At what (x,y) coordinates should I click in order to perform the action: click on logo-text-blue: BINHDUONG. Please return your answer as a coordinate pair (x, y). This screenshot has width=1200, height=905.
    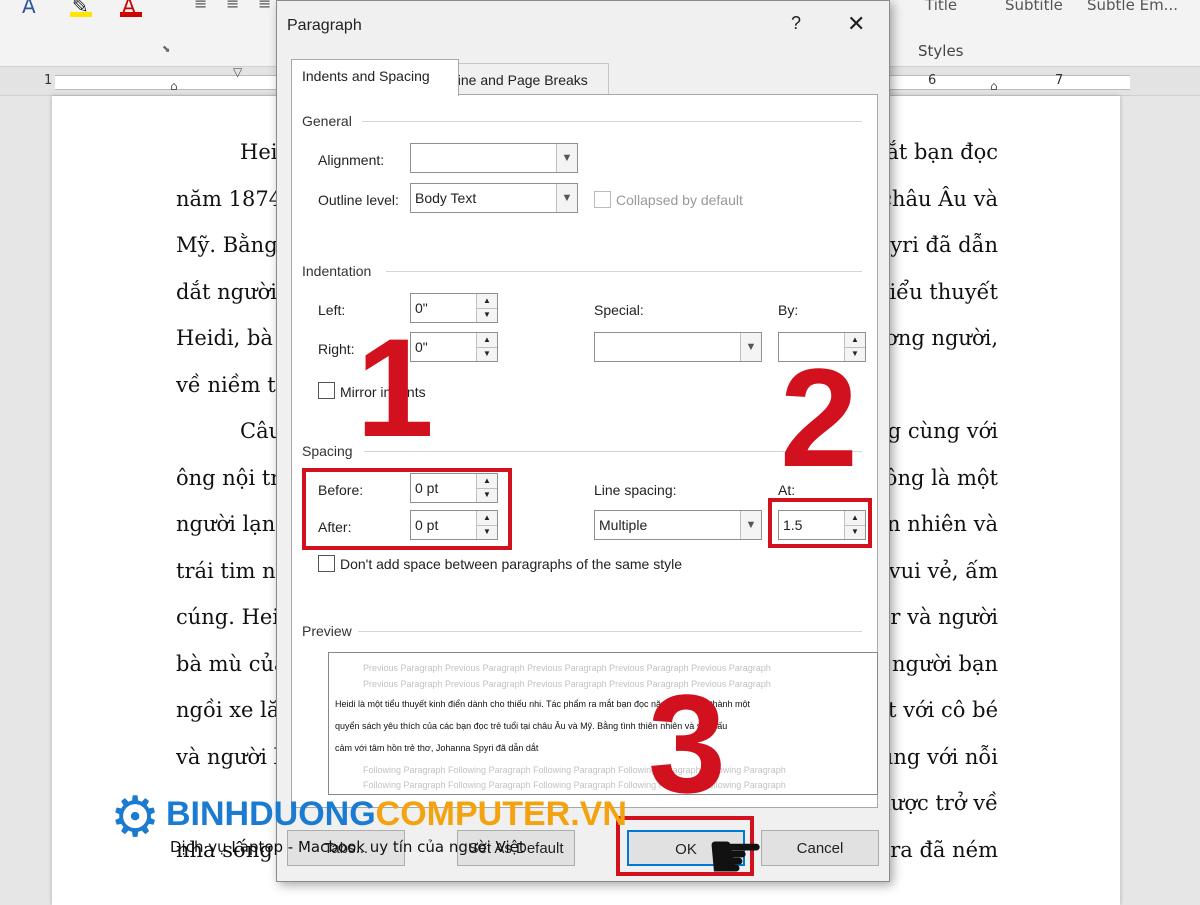
    Looking at the image, I should click on (271, 814).